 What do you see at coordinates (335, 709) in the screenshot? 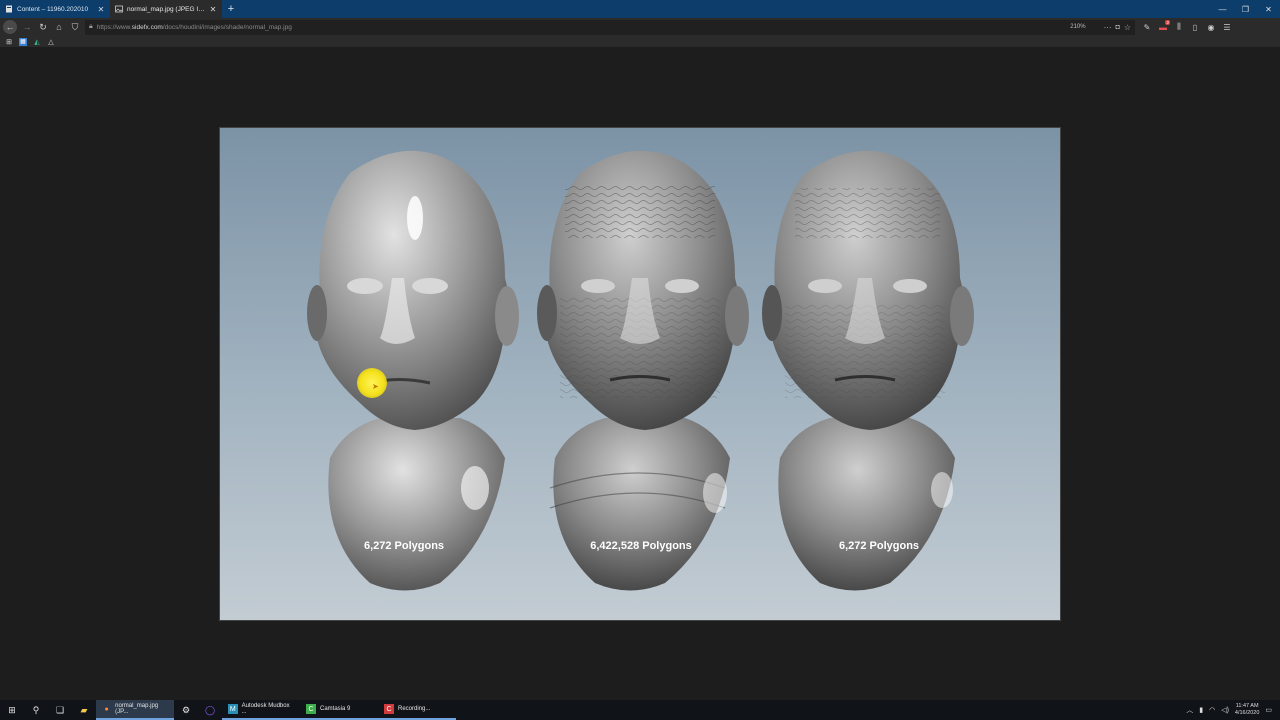
I see `taskbar-app-label: Camtasia 9` at bounding box center [335, 709].